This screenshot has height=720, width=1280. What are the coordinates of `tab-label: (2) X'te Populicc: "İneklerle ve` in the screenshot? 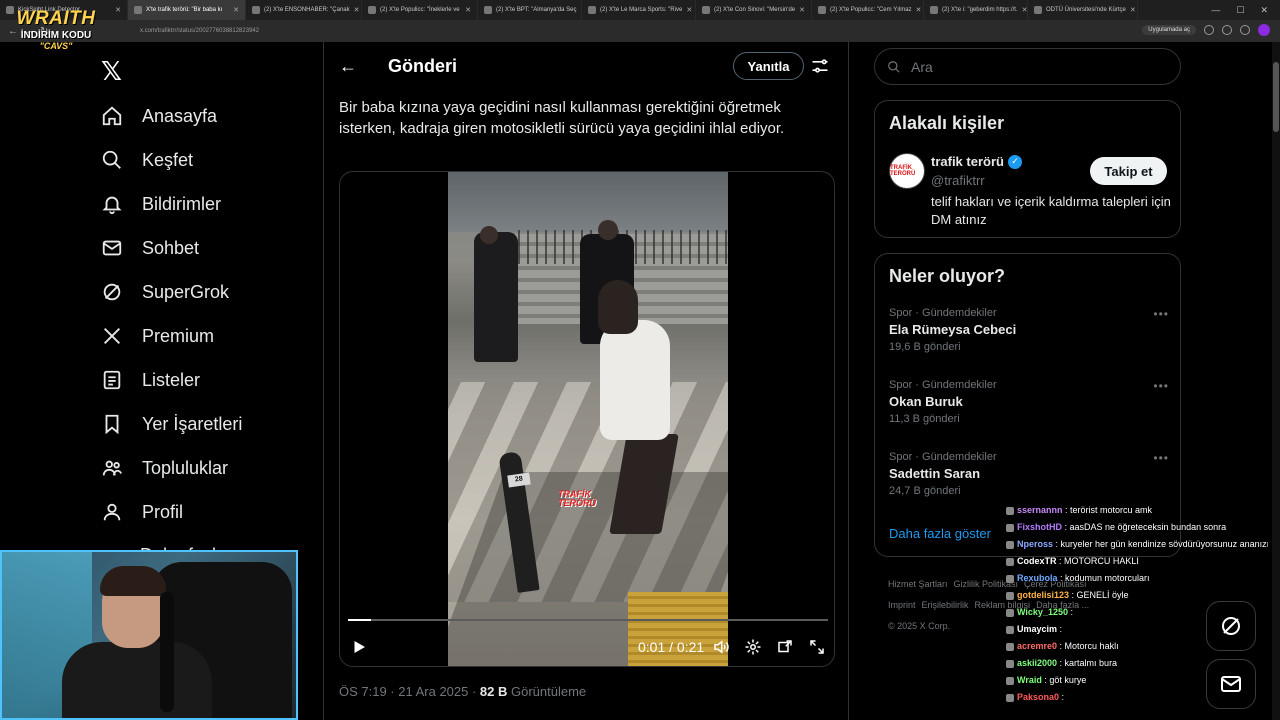 It's located at (420, 10).